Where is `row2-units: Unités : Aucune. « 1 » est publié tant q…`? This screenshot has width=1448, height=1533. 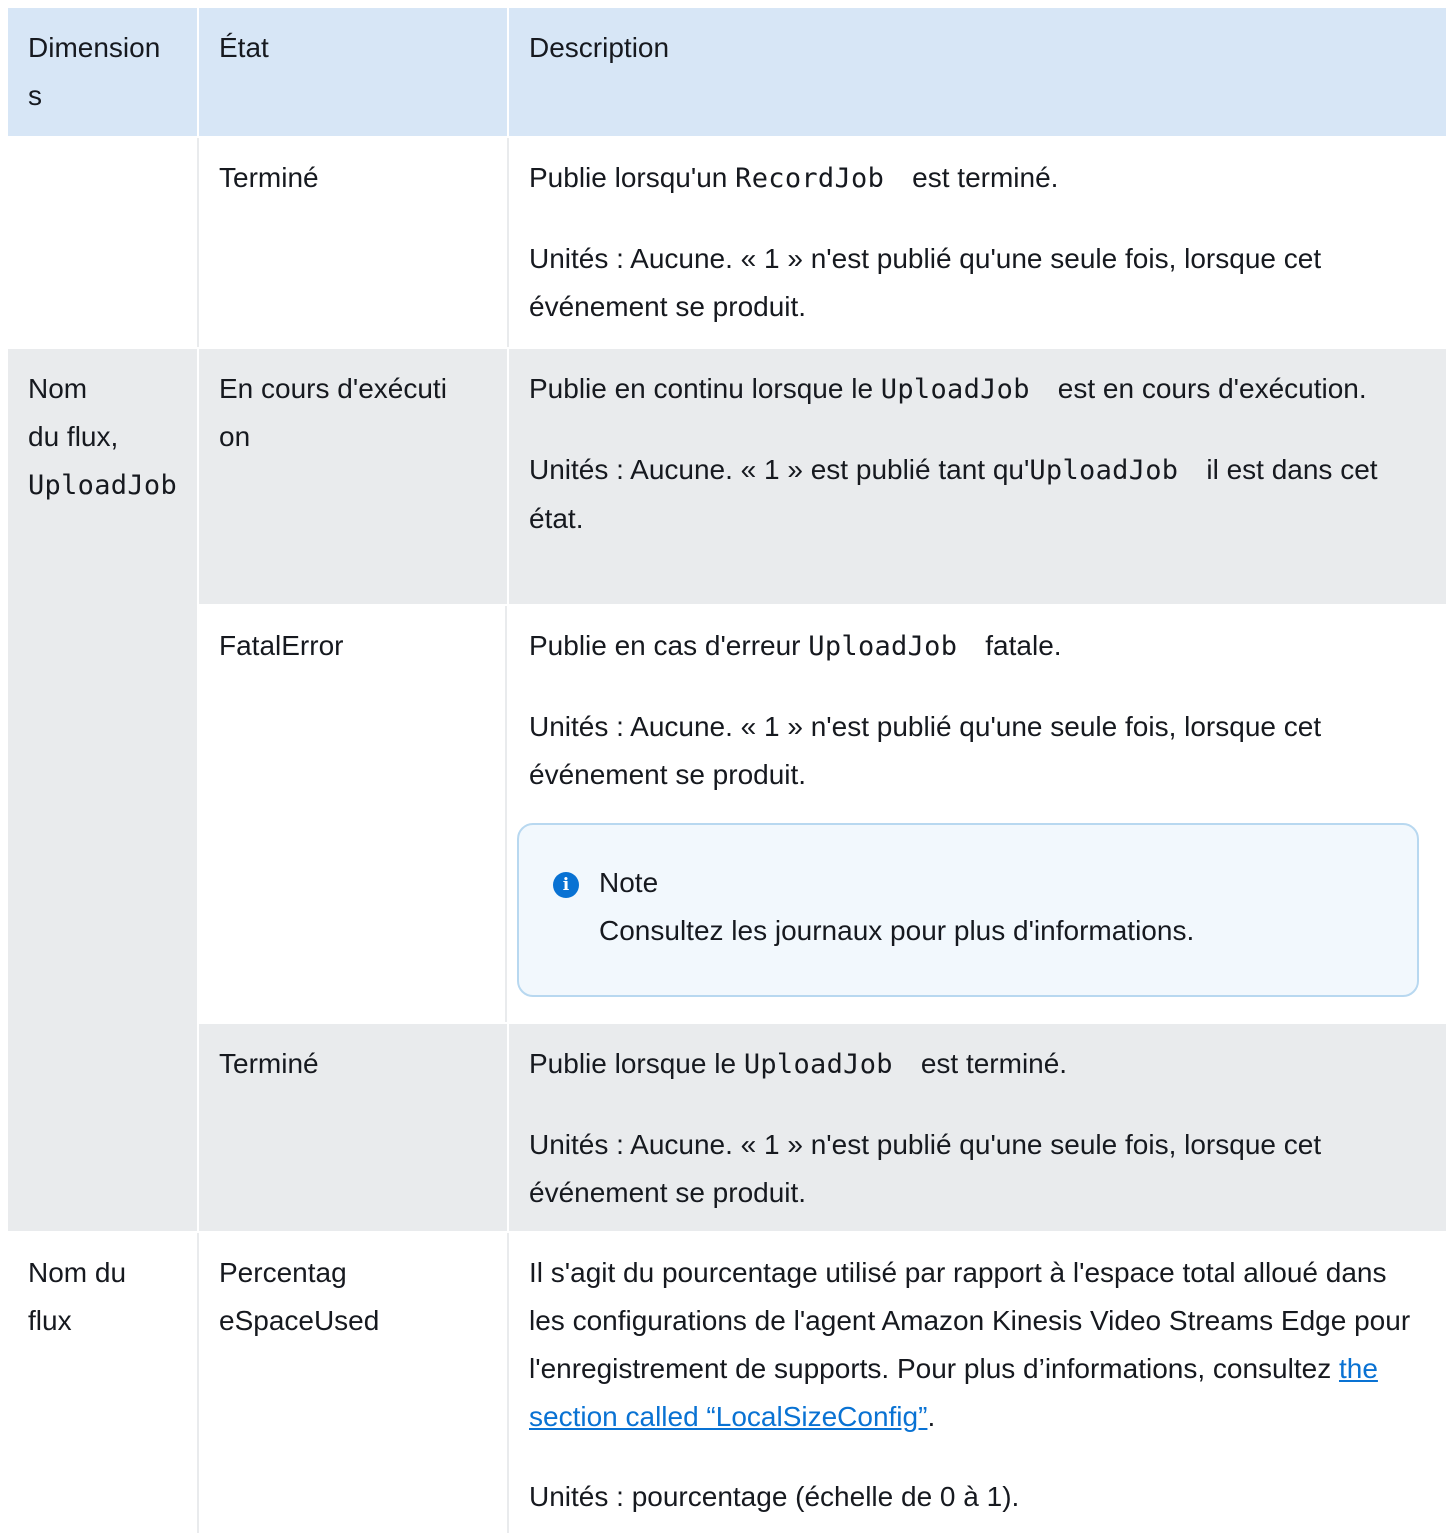
row2-units: Unités : Aucune. « 1 » est publié tant q… is located at coordinates (977, 494).